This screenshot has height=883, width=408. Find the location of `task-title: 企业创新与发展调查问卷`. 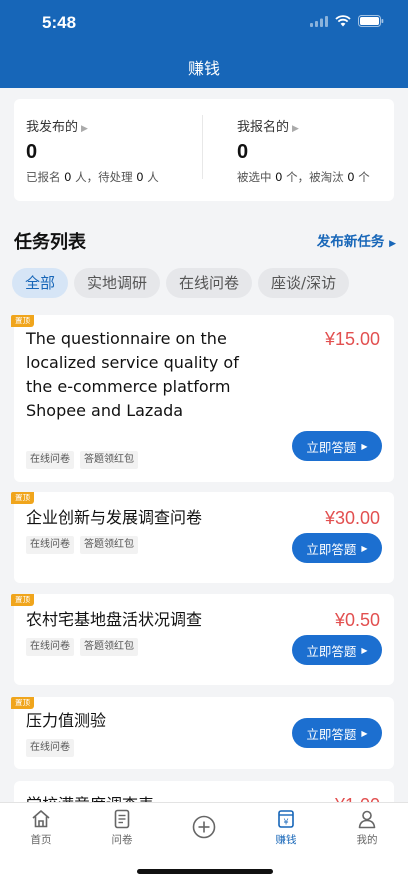

task-title: 企业创新与发展调查问卷 is located at coordinates (114, 517).